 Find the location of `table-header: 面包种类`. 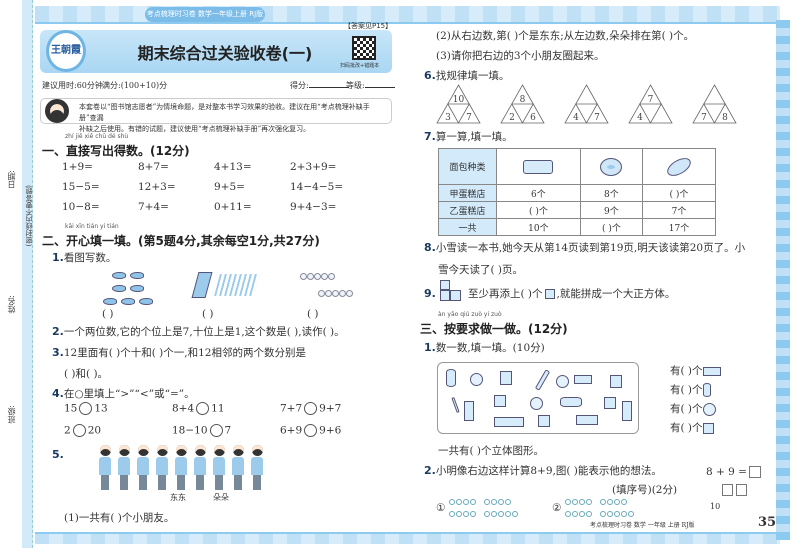

table-header: 面包种类 is located at coordinates (467, 166).